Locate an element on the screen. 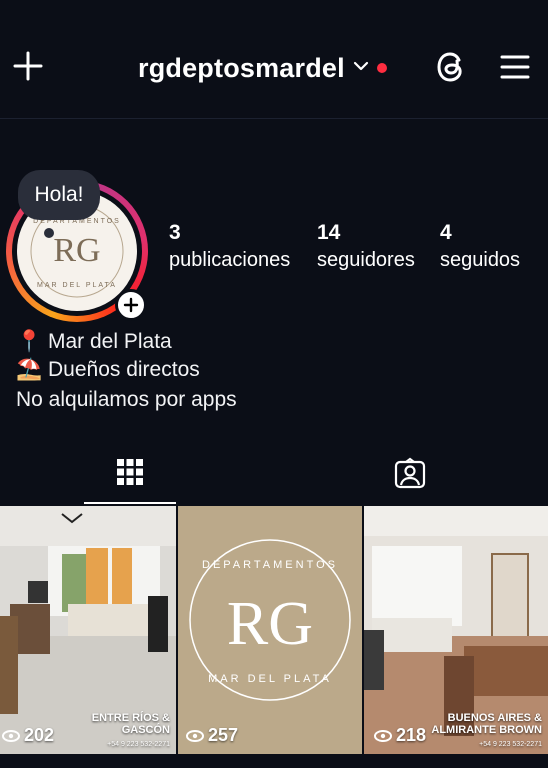 Image resolution: width=548 pixels, height=768 pixels. account-switcher: rgdeptosmardel is located at coordinates (262, 68).